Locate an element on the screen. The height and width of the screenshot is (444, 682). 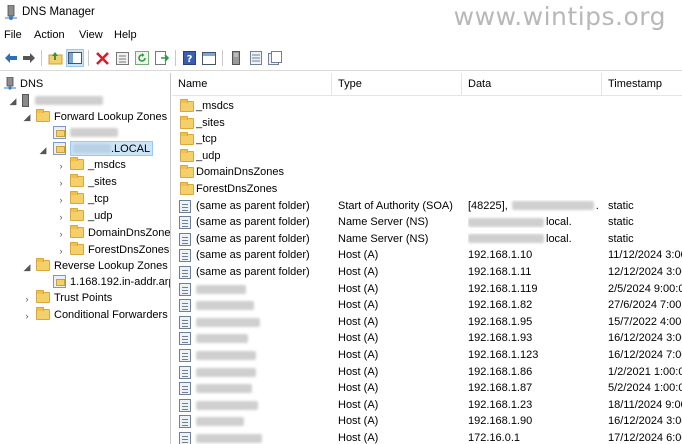
tree-node-server is located at coordinates (62, 100).